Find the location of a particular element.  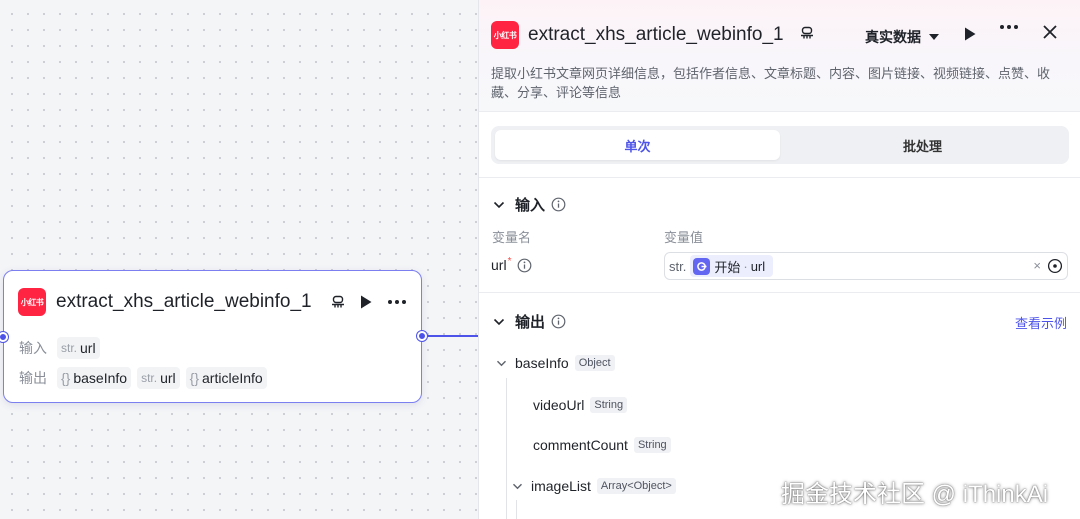

run-mode-tabs-area: 单次 批处理 is located at coordinates (779, 145).